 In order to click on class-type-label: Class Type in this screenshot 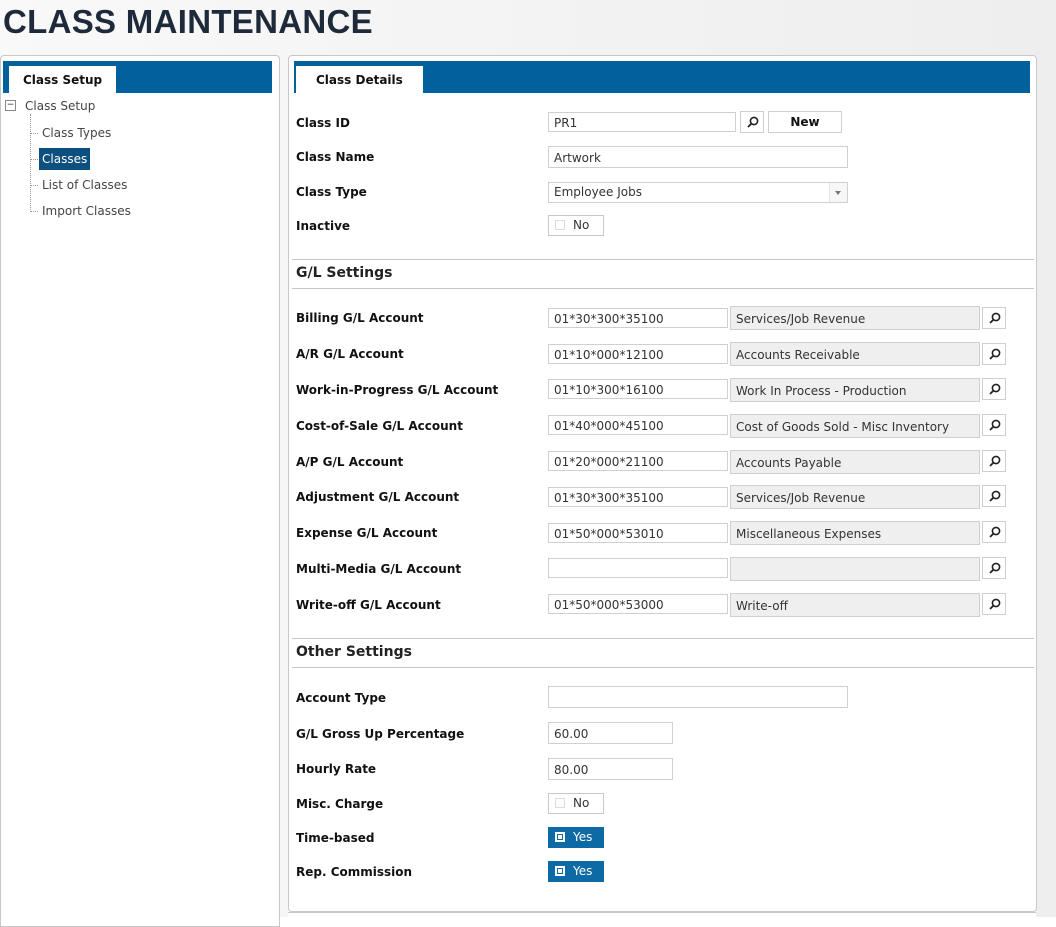, I will do `click(331, 192)`.